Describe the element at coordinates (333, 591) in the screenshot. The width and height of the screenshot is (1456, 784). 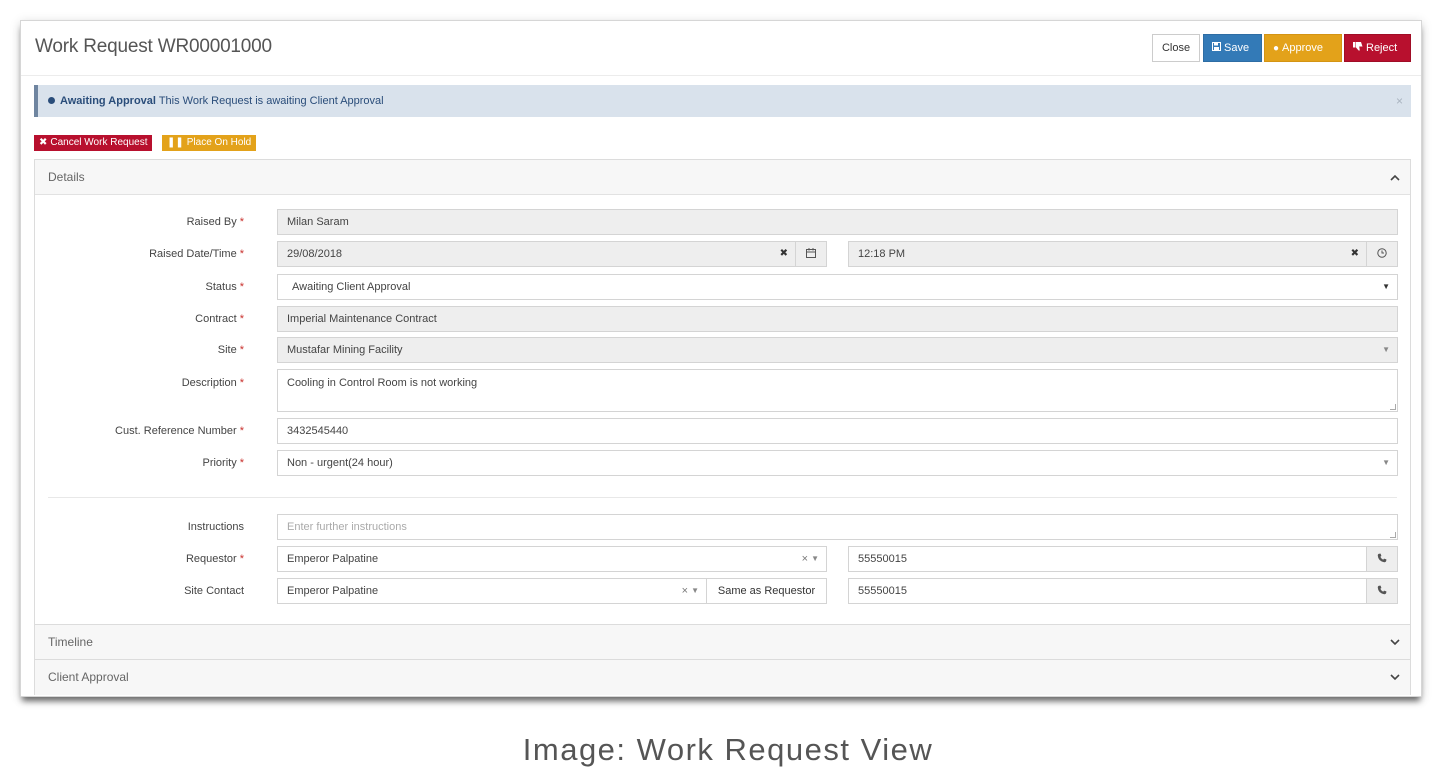
I see `site-contact-value: Emperor Palpatine` at that location.